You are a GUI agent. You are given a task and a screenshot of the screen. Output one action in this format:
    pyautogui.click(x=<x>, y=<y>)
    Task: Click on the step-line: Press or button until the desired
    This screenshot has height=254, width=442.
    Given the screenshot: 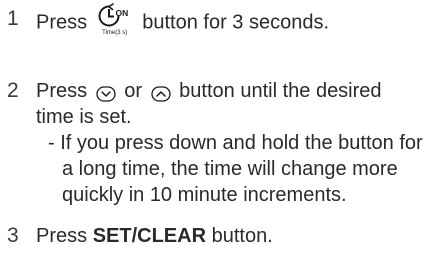 What is the action you would take?
    pyautogui.click(x=236, y=91)
    